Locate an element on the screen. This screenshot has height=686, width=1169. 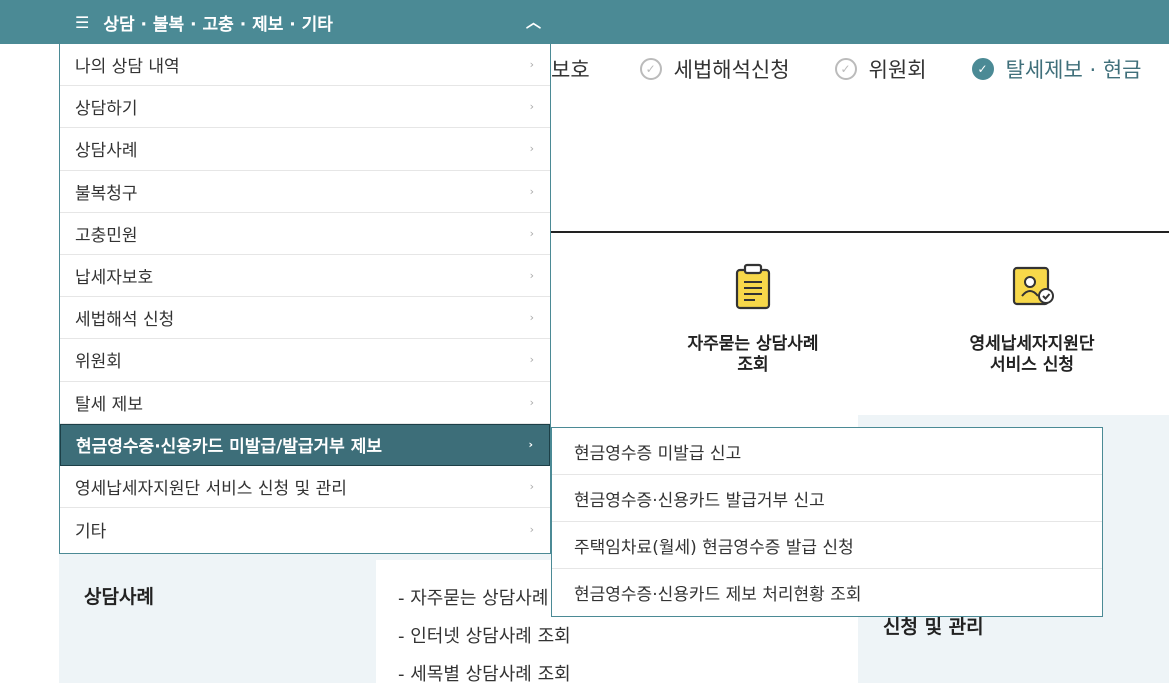
quick-link-label: 영세납세자지원단 is located at coordinates (1032, 344).